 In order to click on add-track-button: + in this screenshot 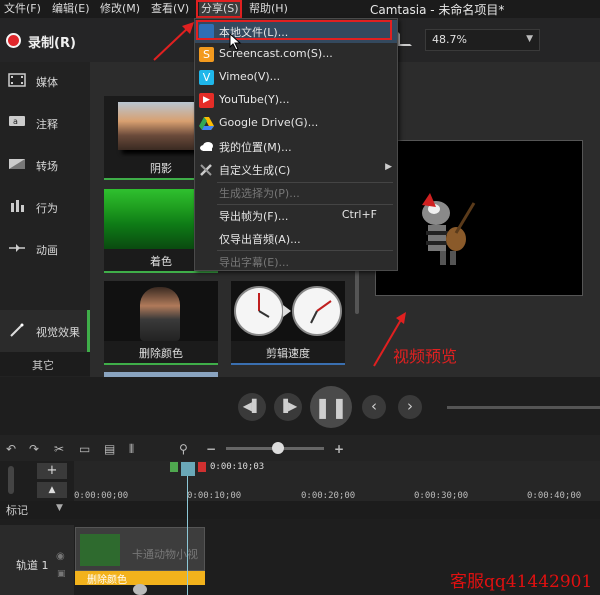, I will do `click(52, 471)`.